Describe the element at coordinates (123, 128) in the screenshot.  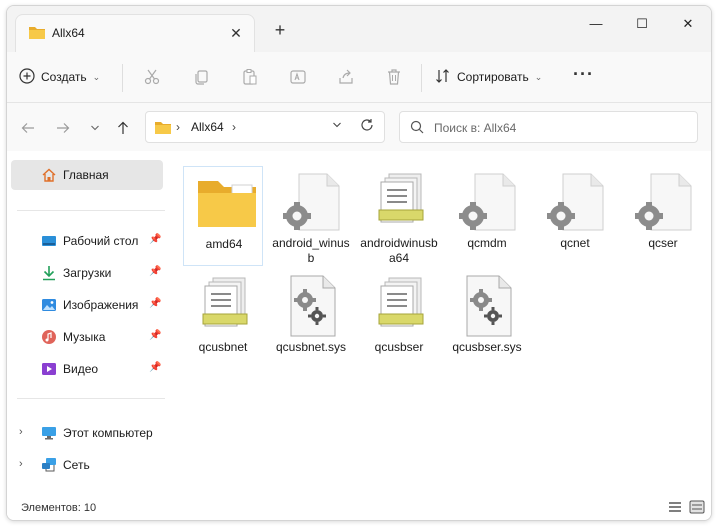
I see `up-arrow-icon` at that location.